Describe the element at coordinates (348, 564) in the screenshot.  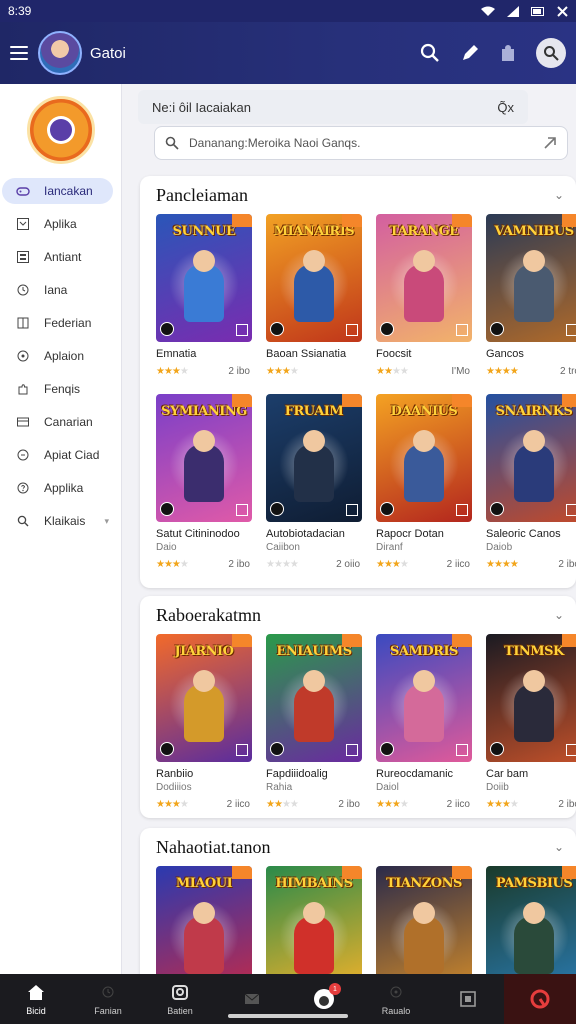
I see `game-size: 2 oiio` at that location.